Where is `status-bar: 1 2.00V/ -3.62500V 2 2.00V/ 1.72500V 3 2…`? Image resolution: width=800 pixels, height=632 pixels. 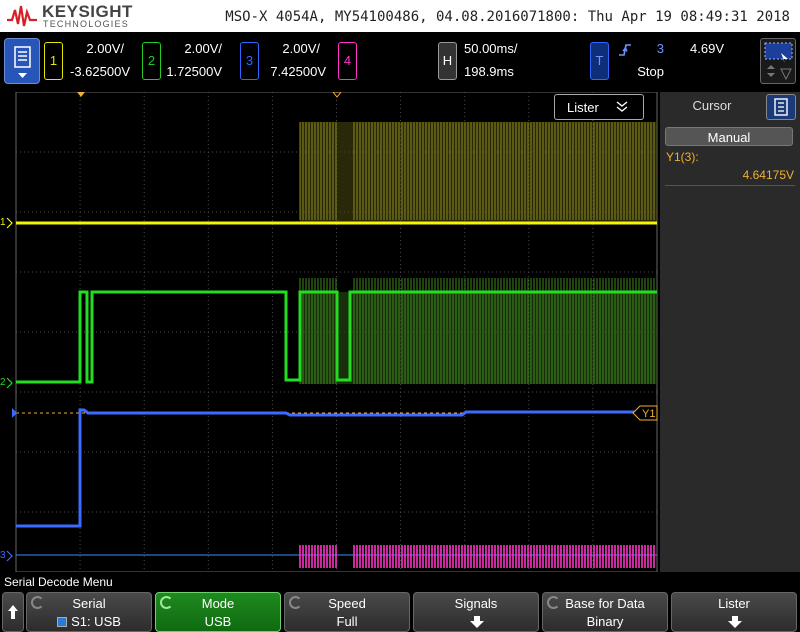
status-bar: 1 2.00V/ -3.62500V 2 2.00V/ 1.72500V 3 2… is located at coordinates (400, 62).